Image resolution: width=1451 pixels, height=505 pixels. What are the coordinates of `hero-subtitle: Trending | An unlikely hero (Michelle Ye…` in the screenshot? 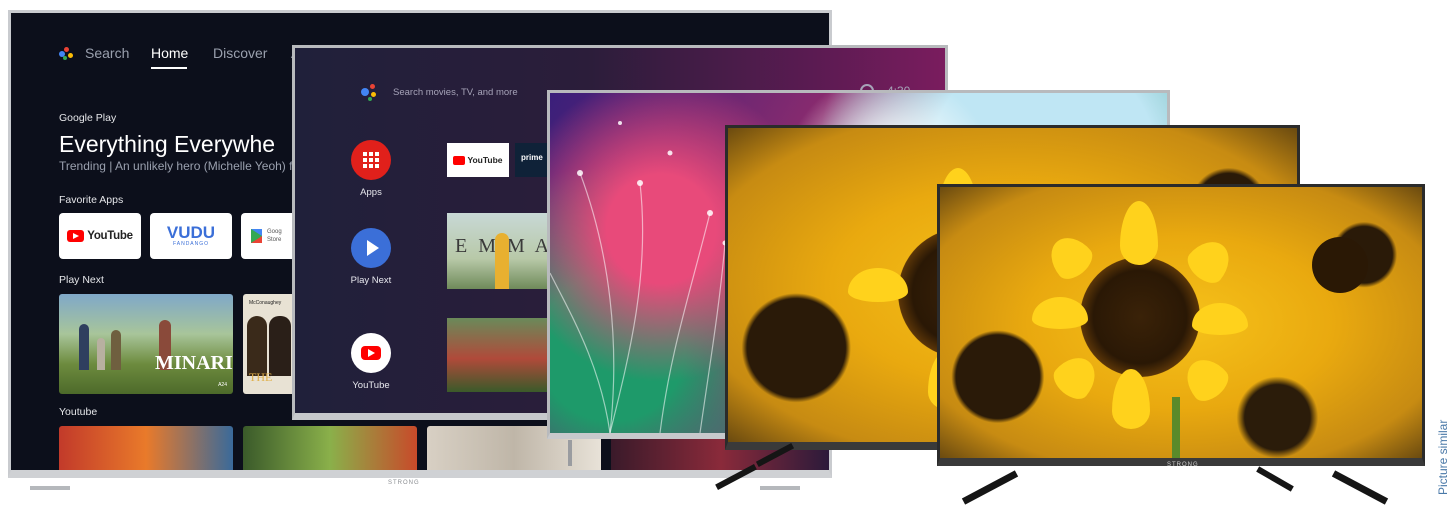 It's located at (176, 166).